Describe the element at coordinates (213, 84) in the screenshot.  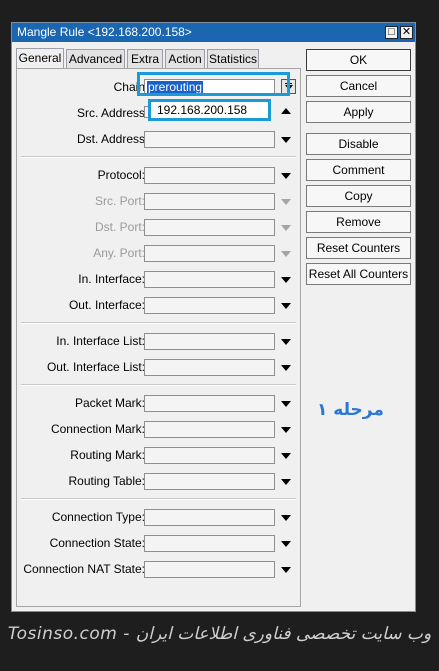
I see `chain-highlight-box` at that location.